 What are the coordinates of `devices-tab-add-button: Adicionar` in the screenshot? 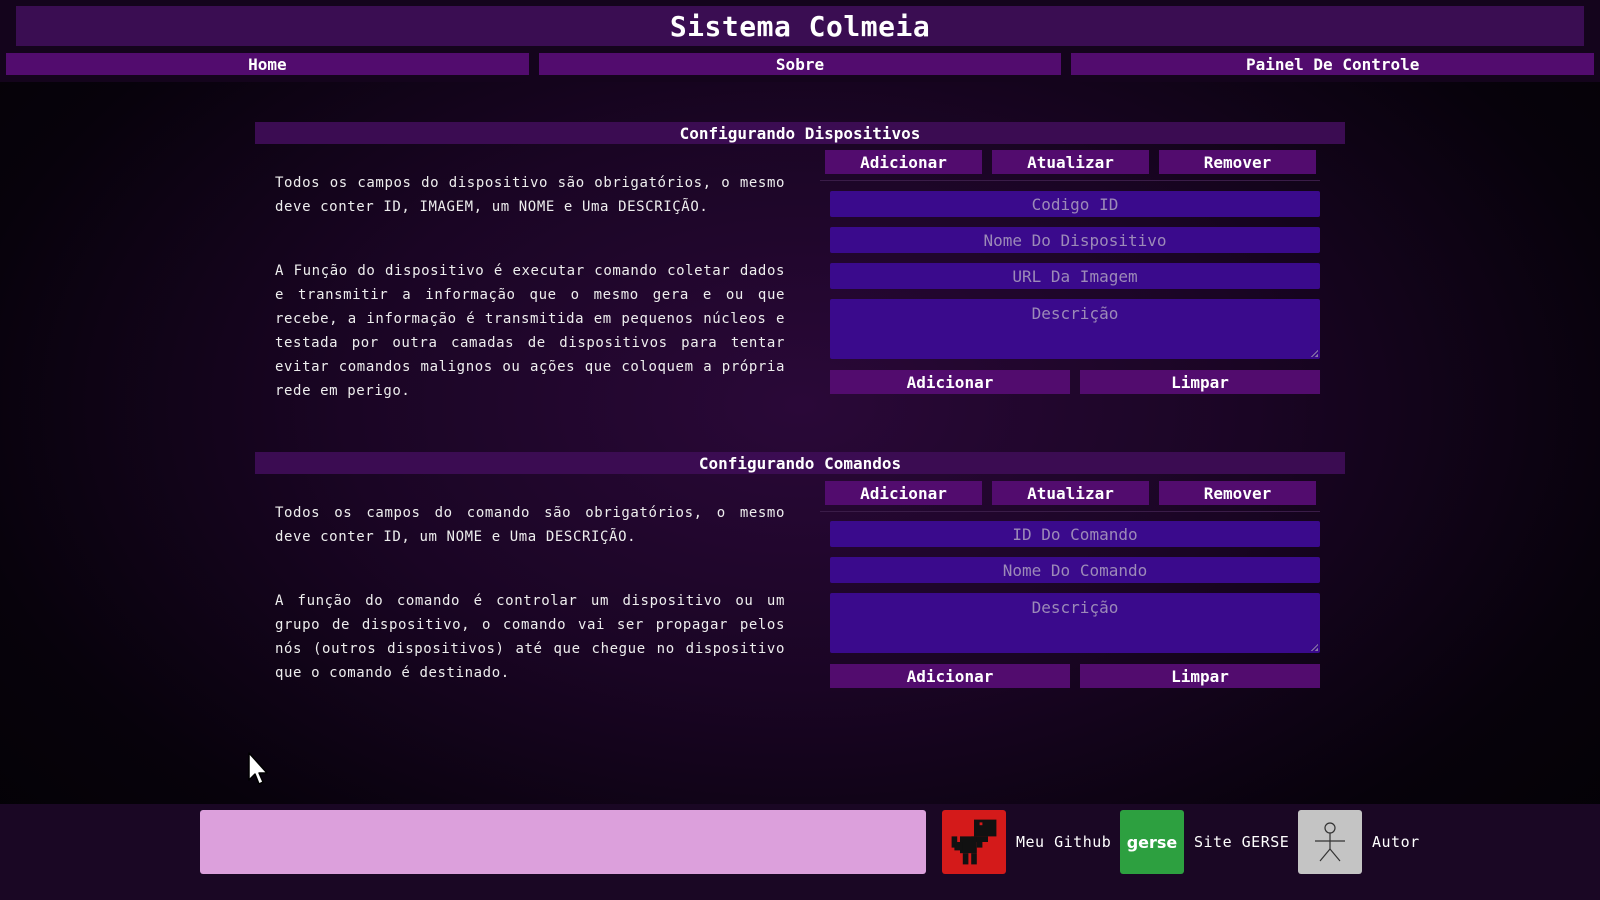 It's located at (903, 162).